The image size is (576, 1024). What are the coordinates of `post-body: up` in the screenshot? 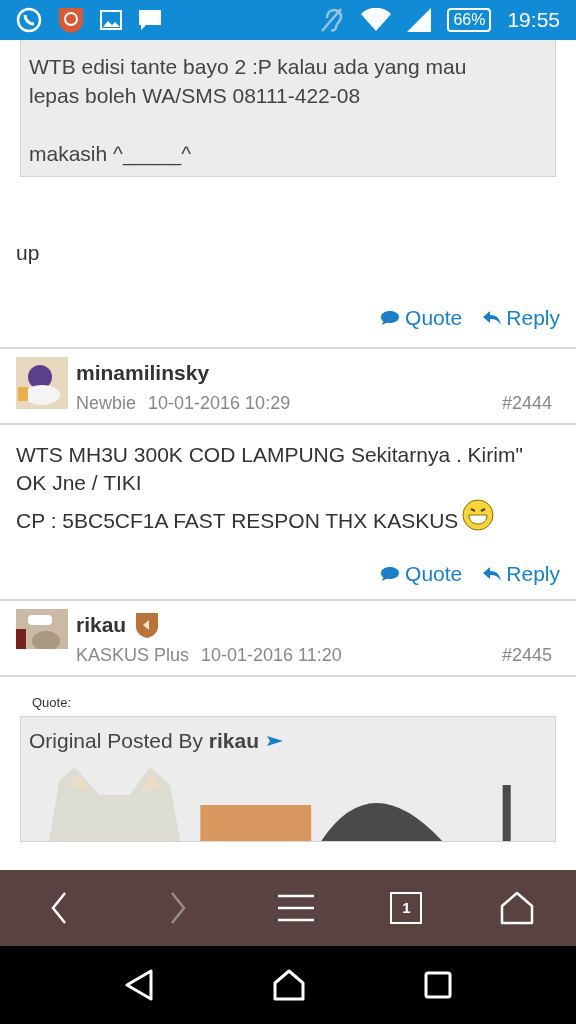 It's located at (28, 253).